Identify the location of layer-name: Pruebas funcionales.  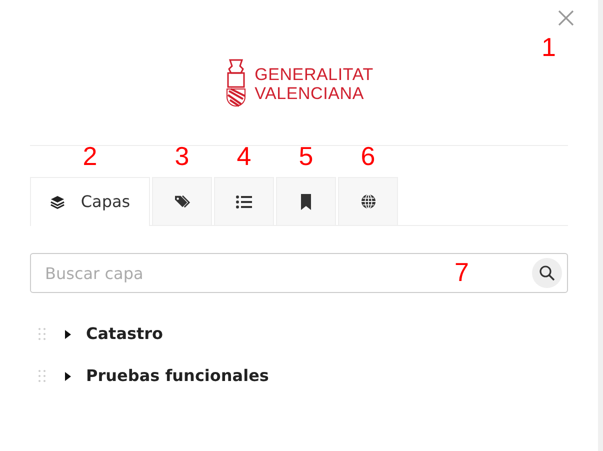
(177, 376).